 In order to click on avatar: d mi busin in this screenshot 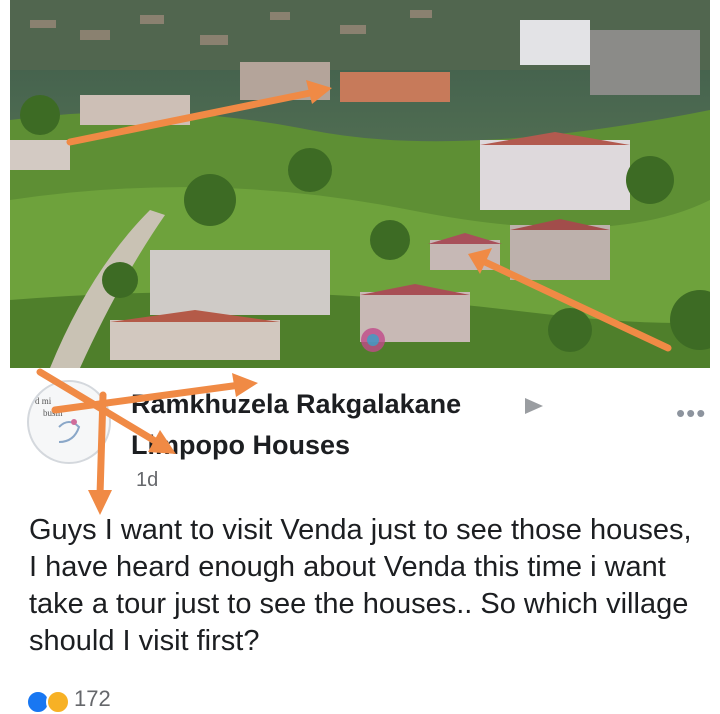, I will do `click(69, 422)`.